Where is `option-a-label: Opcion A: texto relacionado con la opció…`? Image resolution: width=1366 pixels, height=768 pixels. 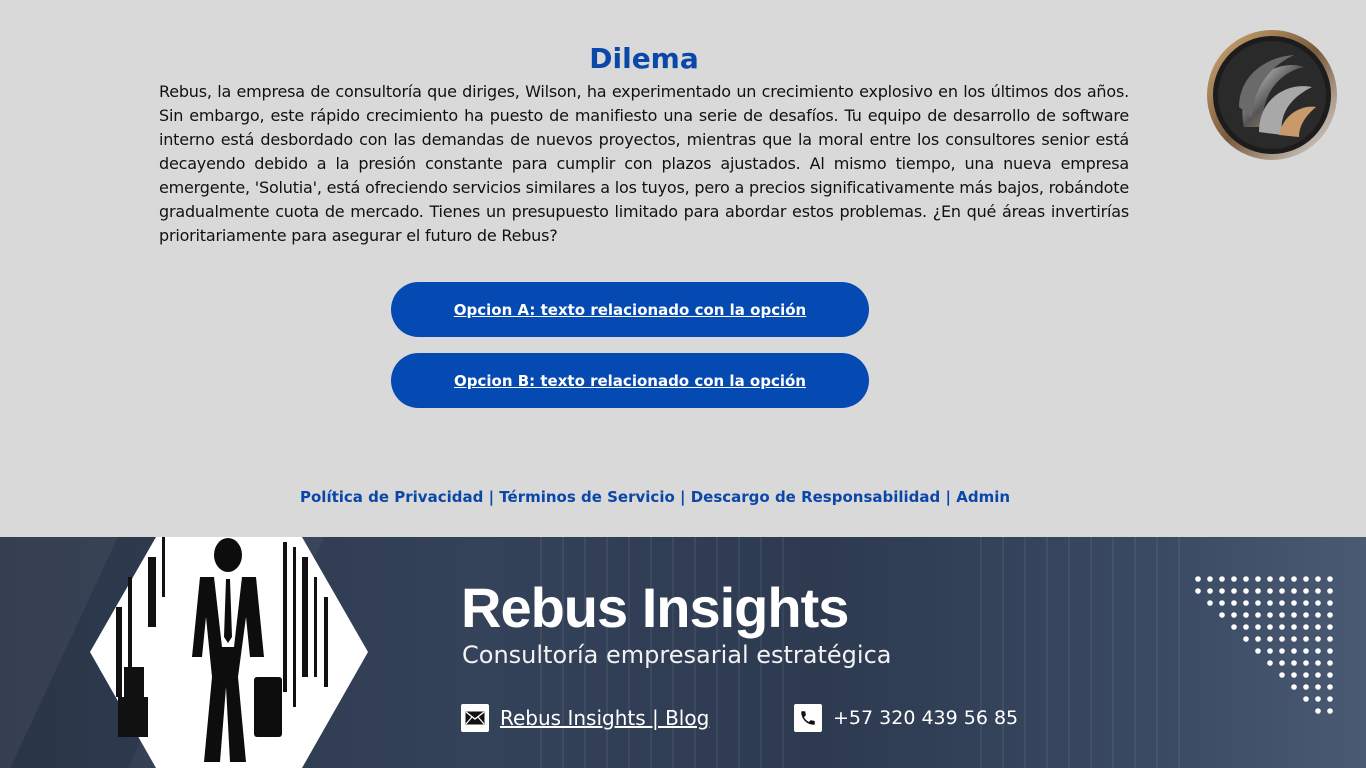
option-a-label: Opcion A: texto relacionado con la opció… is located at coordinates (630, 310).